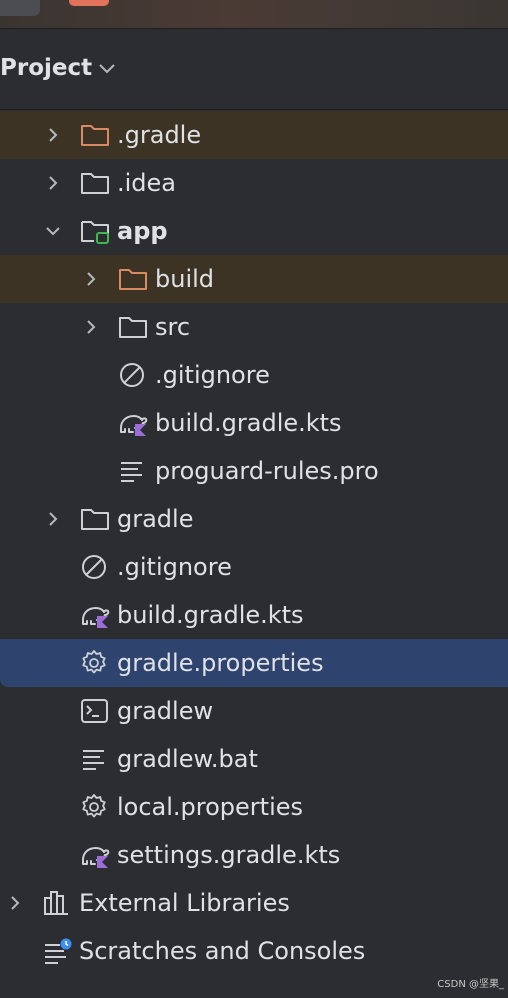 The width and height of the screenshot is (508, 998). I want to click on tree-item-settings-gradle: settings.gradle.kts, so click(254, 855).